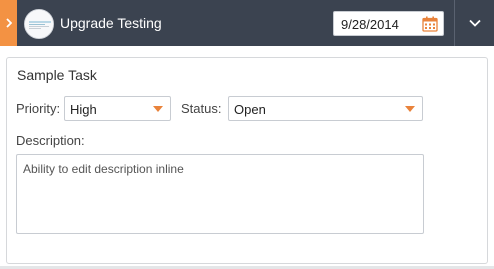  I want to click on collapse-panel-button, so click(8, 23).